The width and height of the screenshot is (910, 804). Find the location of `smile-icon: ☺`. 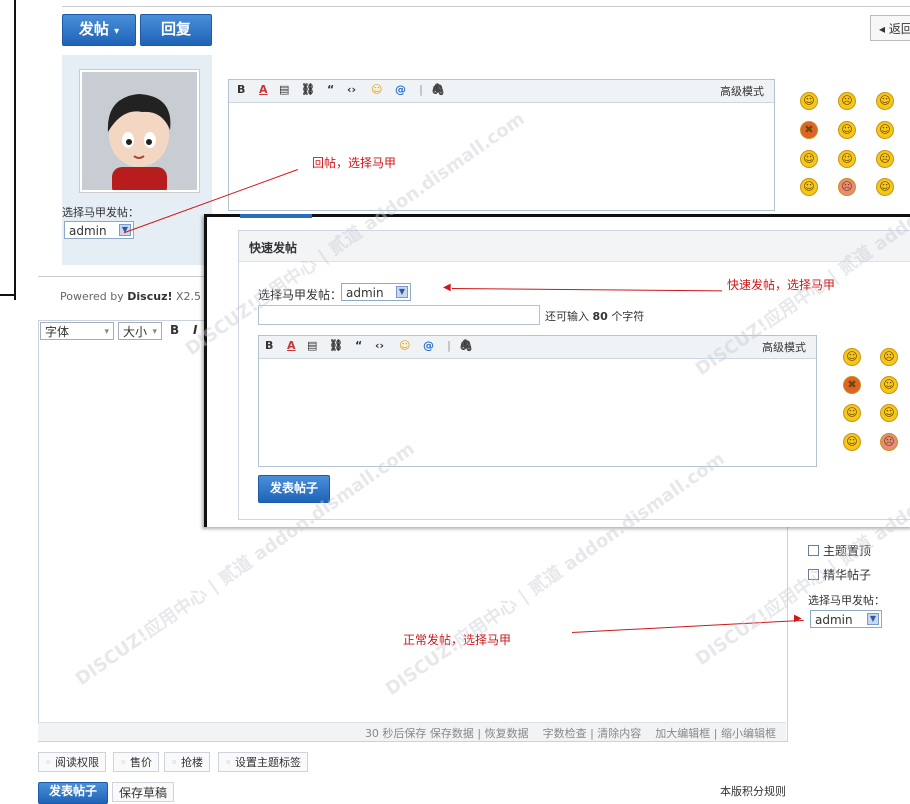

smile-icon: ☺ is located at coordinates (885, 101).